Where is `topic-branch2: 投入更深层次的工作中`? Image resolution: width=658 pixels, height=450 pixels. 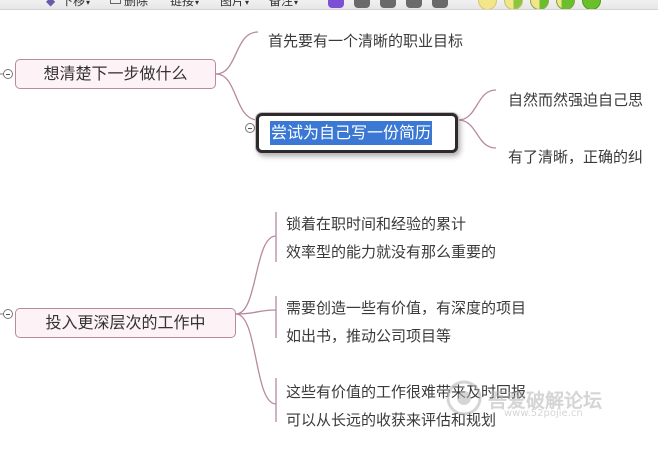 topic-branch2: 投入更深层次的工作中 is located at coordinates (125, 323).